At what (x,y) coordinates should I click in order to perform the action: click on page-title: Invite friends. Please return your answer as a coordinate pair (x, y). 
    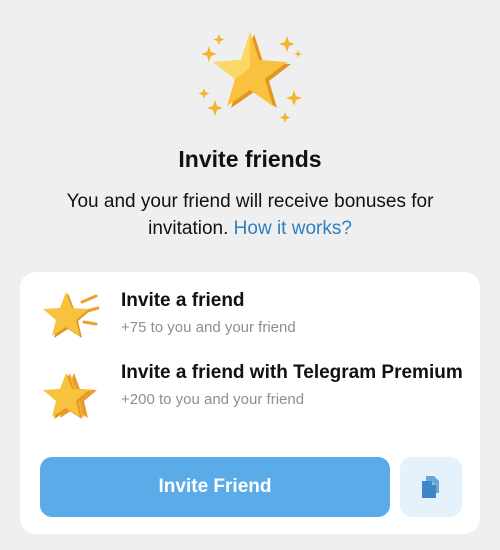
    Looking at the image, I should click on (250, 159).